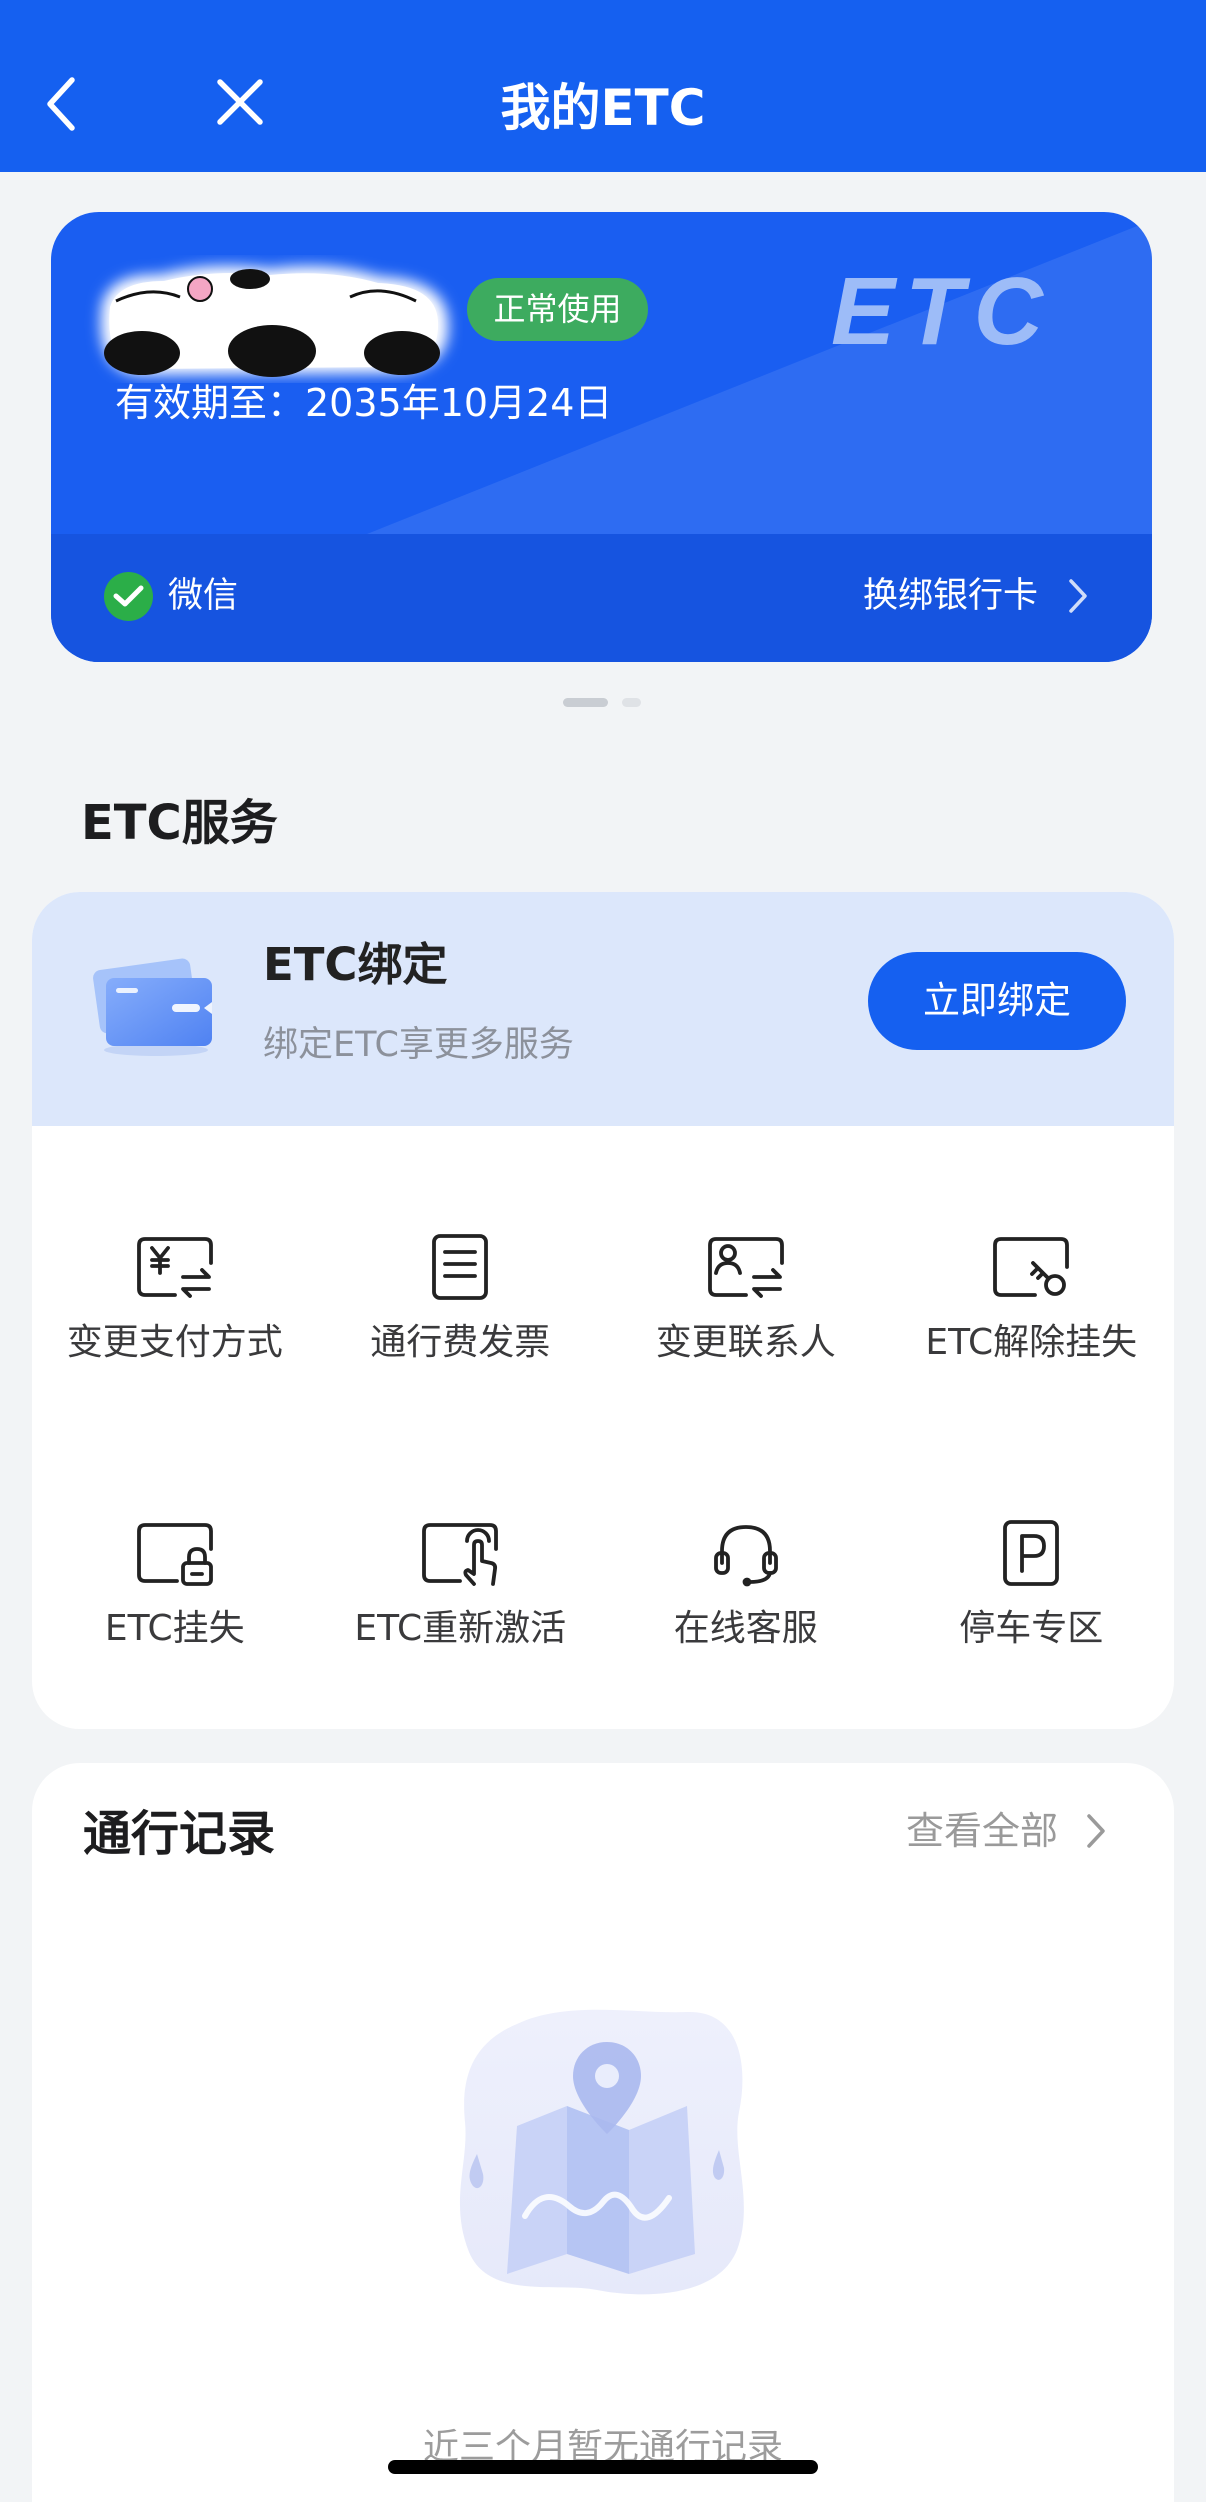 This screenshot has width=1206, height=2502. Describe the element at coordinates (1031, 1342) in the screenshot. I see `service-label: ETC解除挂失` at that location.